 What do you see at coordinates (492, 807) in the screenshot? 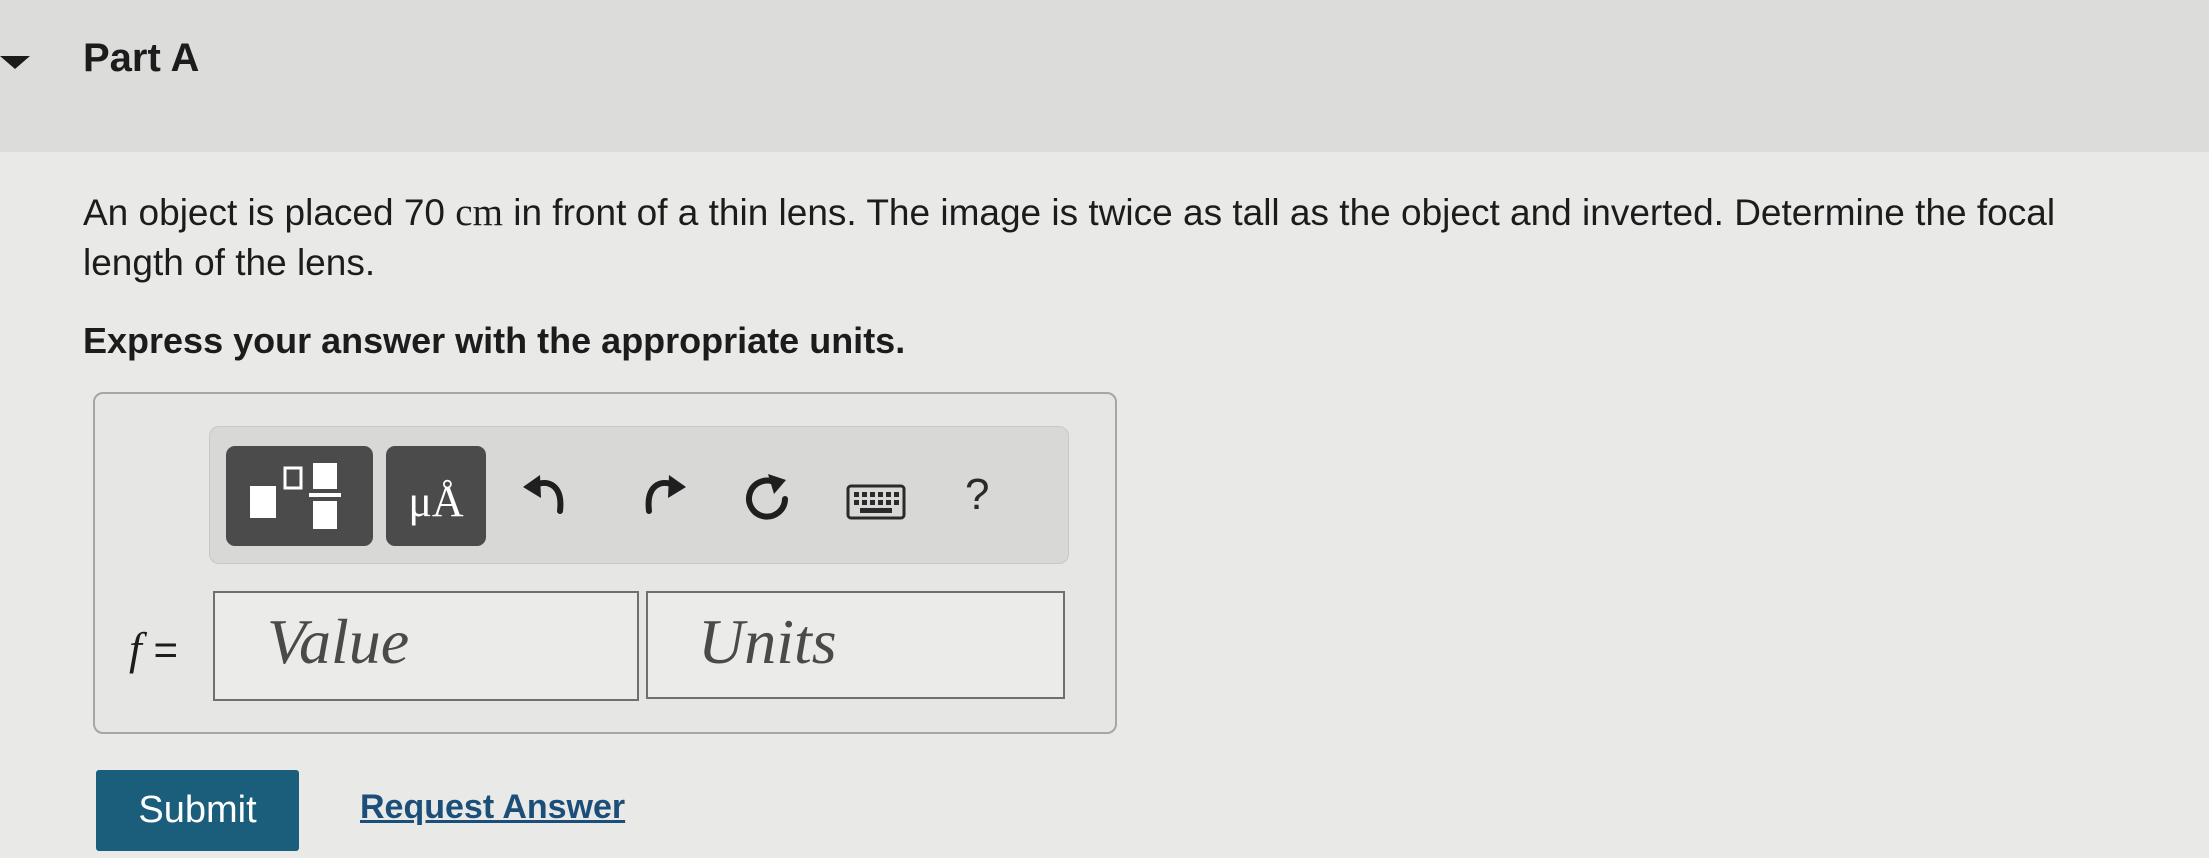
I see `request-answer-link: Request Answer` at bounding box center [492, 807].